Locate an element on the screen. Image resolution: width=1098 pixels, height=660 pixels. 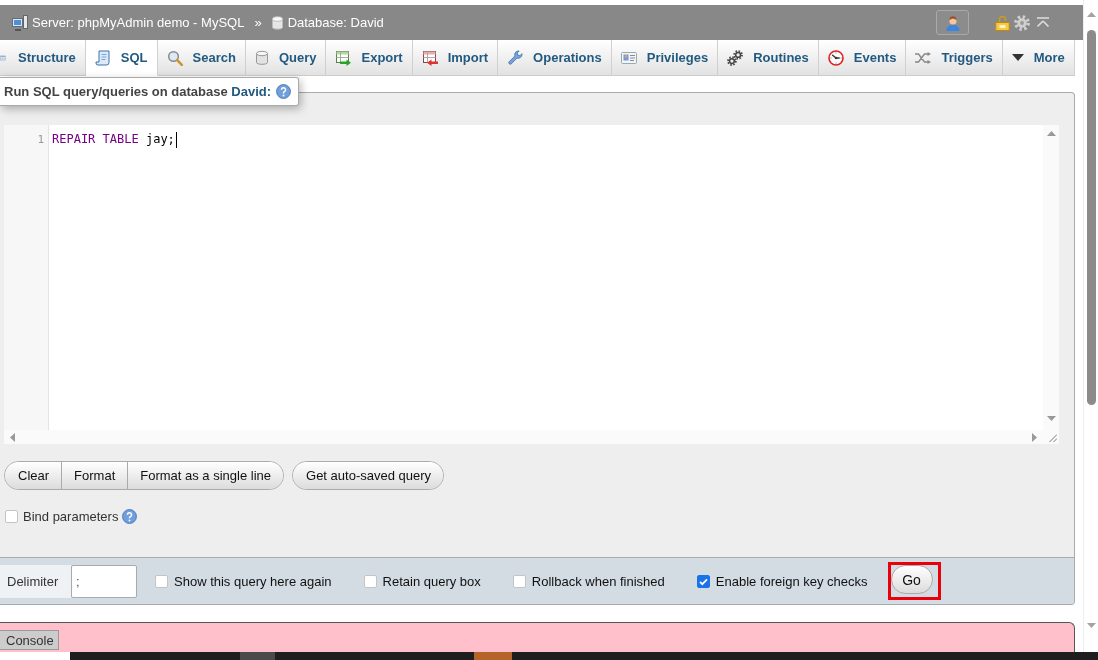
tab: Query is located at coordinates (286, 58).